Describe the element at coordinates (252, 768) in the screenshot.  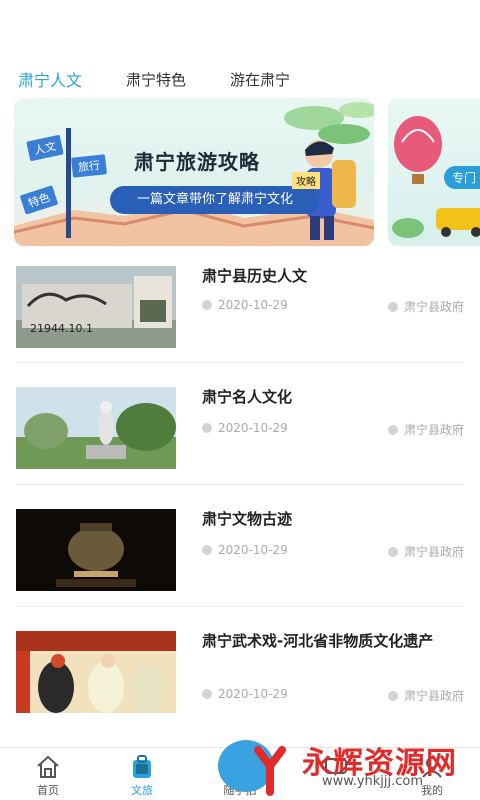
I see `watermark-logo` at that location.